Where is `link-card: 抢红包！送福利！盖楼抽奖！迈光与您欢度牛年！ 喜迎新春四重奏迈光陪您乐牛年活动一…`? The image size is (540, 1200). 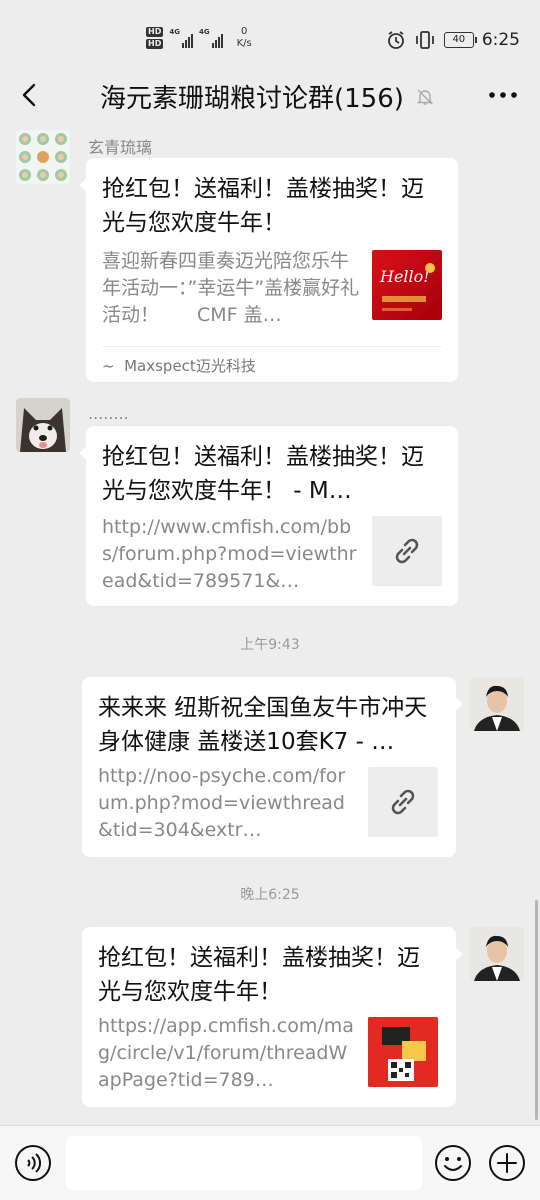
link-card: 抢红包！送福利！盖楼抽奖！迈光与您欢度牛年！ 喜迎新春四重奏迈光陪您乐牛年活动一… is located at coordinates (268, 270).